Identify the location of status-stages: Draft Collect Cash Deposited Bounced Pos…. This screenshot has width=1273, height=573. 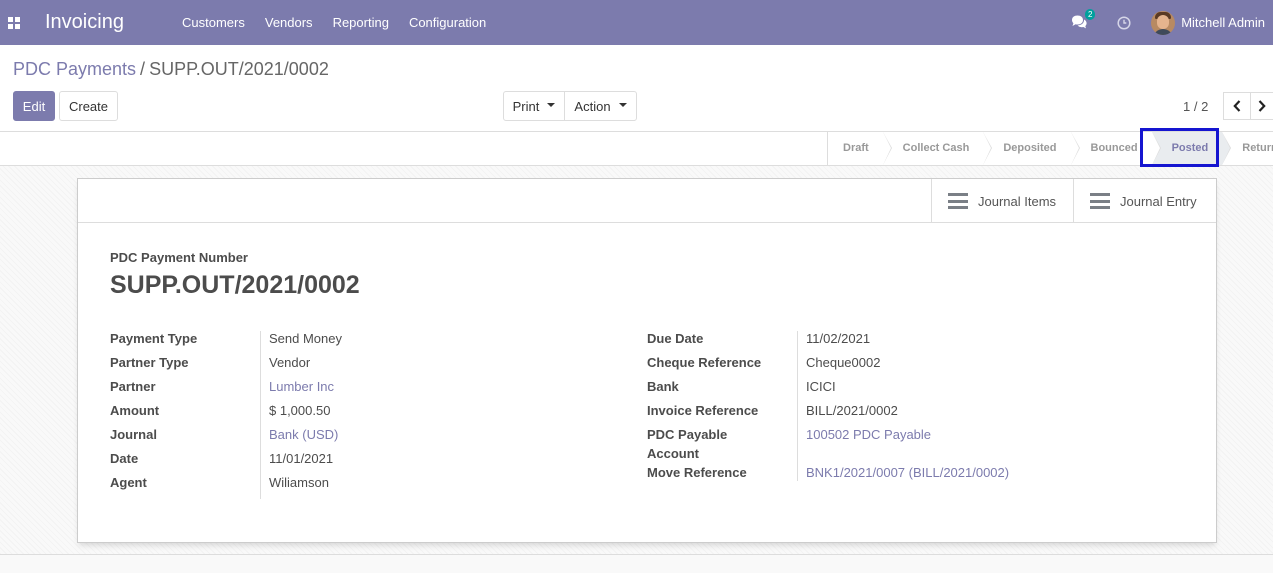
(1050, 148).